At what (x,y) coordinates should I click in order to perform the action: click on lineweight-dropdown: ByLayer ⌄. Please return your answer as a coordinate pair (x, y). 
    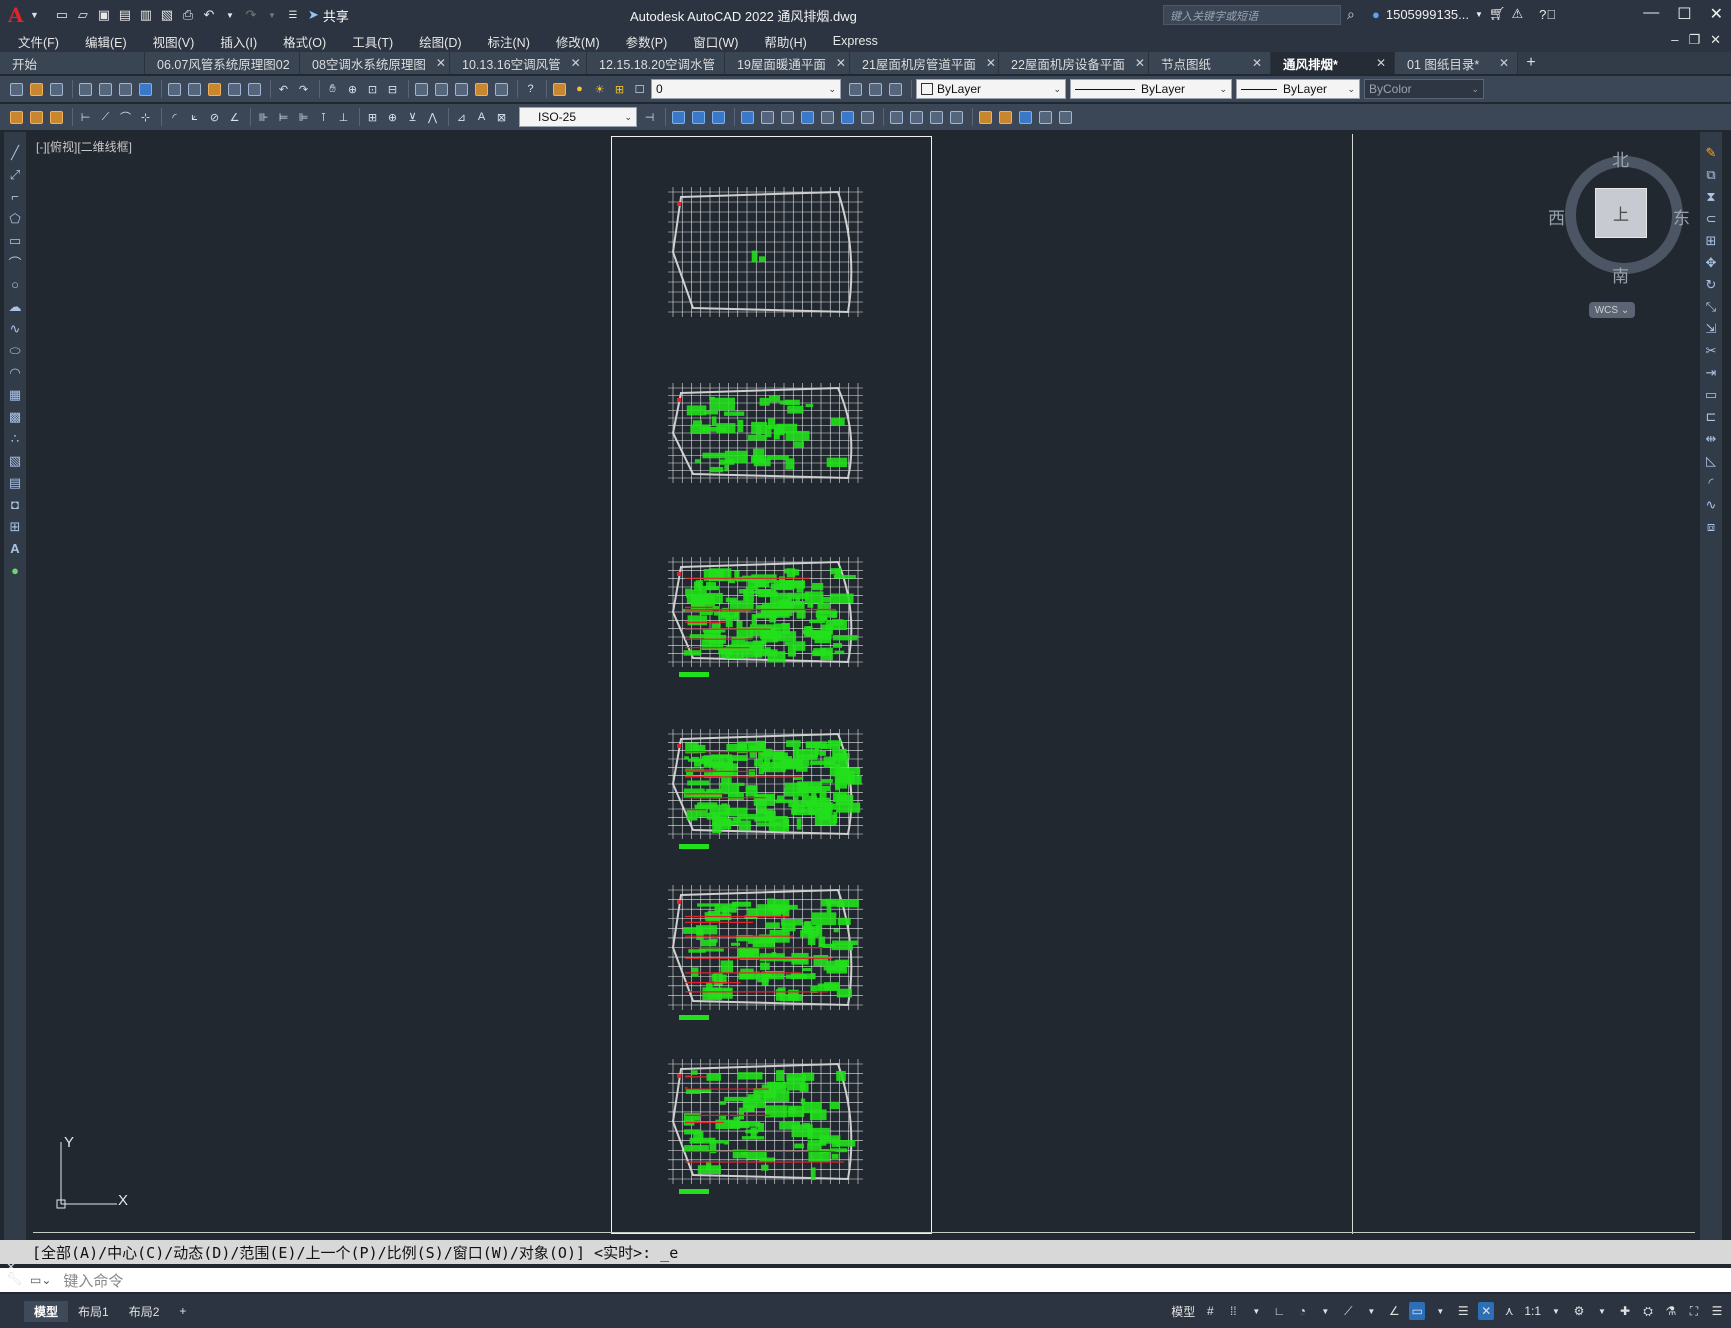
    Looking at the image, I should click on (1298, 89).